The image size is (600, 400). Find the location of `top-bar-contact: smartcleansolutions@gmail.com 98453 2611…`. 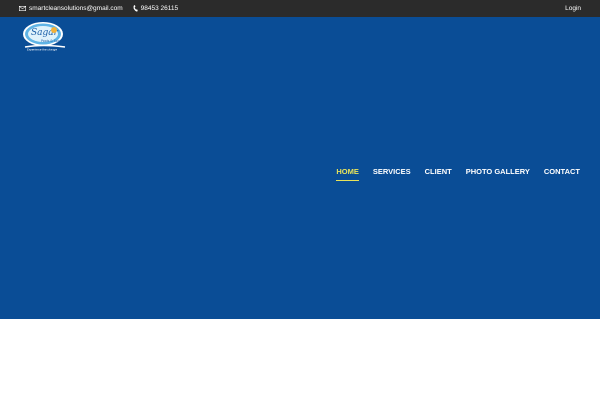

top-bar-contact: smartcleansolutions@gmail.com 98453 2611… is located at coordinates (94, 8).